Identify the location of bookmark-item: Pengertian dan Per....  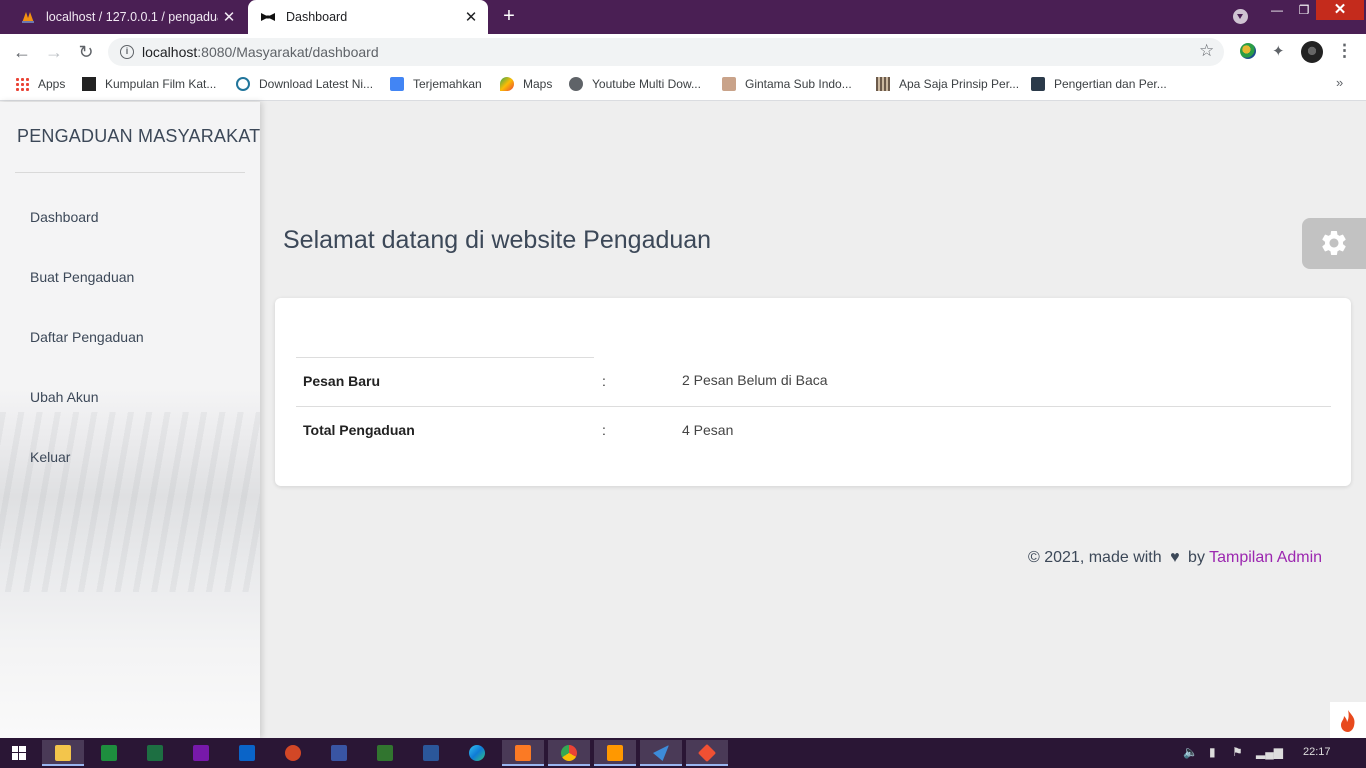
(1099, 84).